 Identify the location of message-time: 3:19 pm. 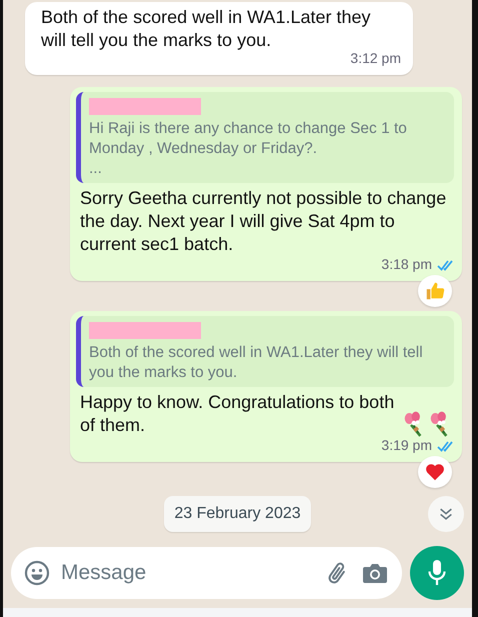
(406, 445).